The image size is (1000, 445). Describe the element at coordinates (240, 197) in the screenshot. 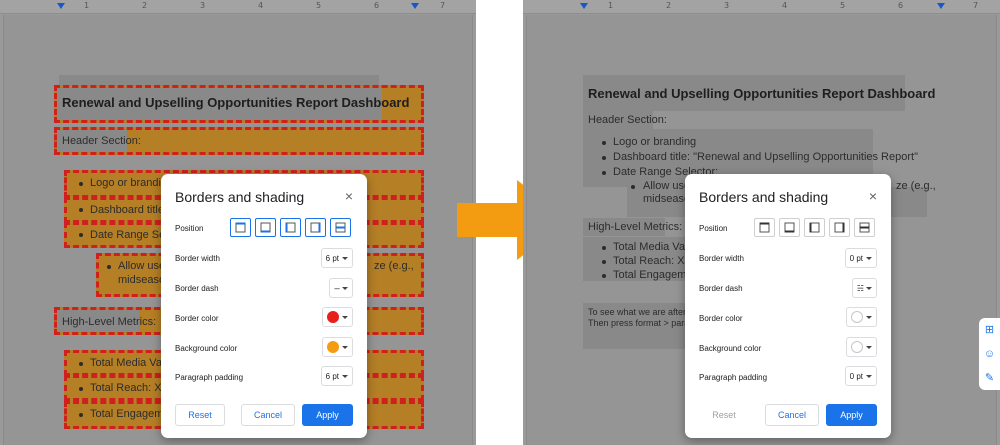

I see `dialog-title: Borders and shading` at that location.